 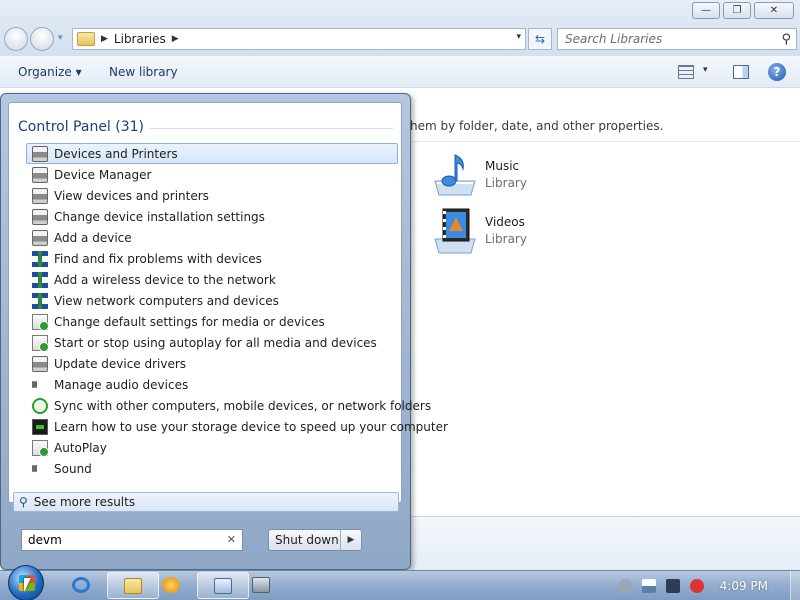 What do you see at coordinates (212, 195) in the screenshot?
I see `result-item: View devices and printers` at bounding box center [212, 195].